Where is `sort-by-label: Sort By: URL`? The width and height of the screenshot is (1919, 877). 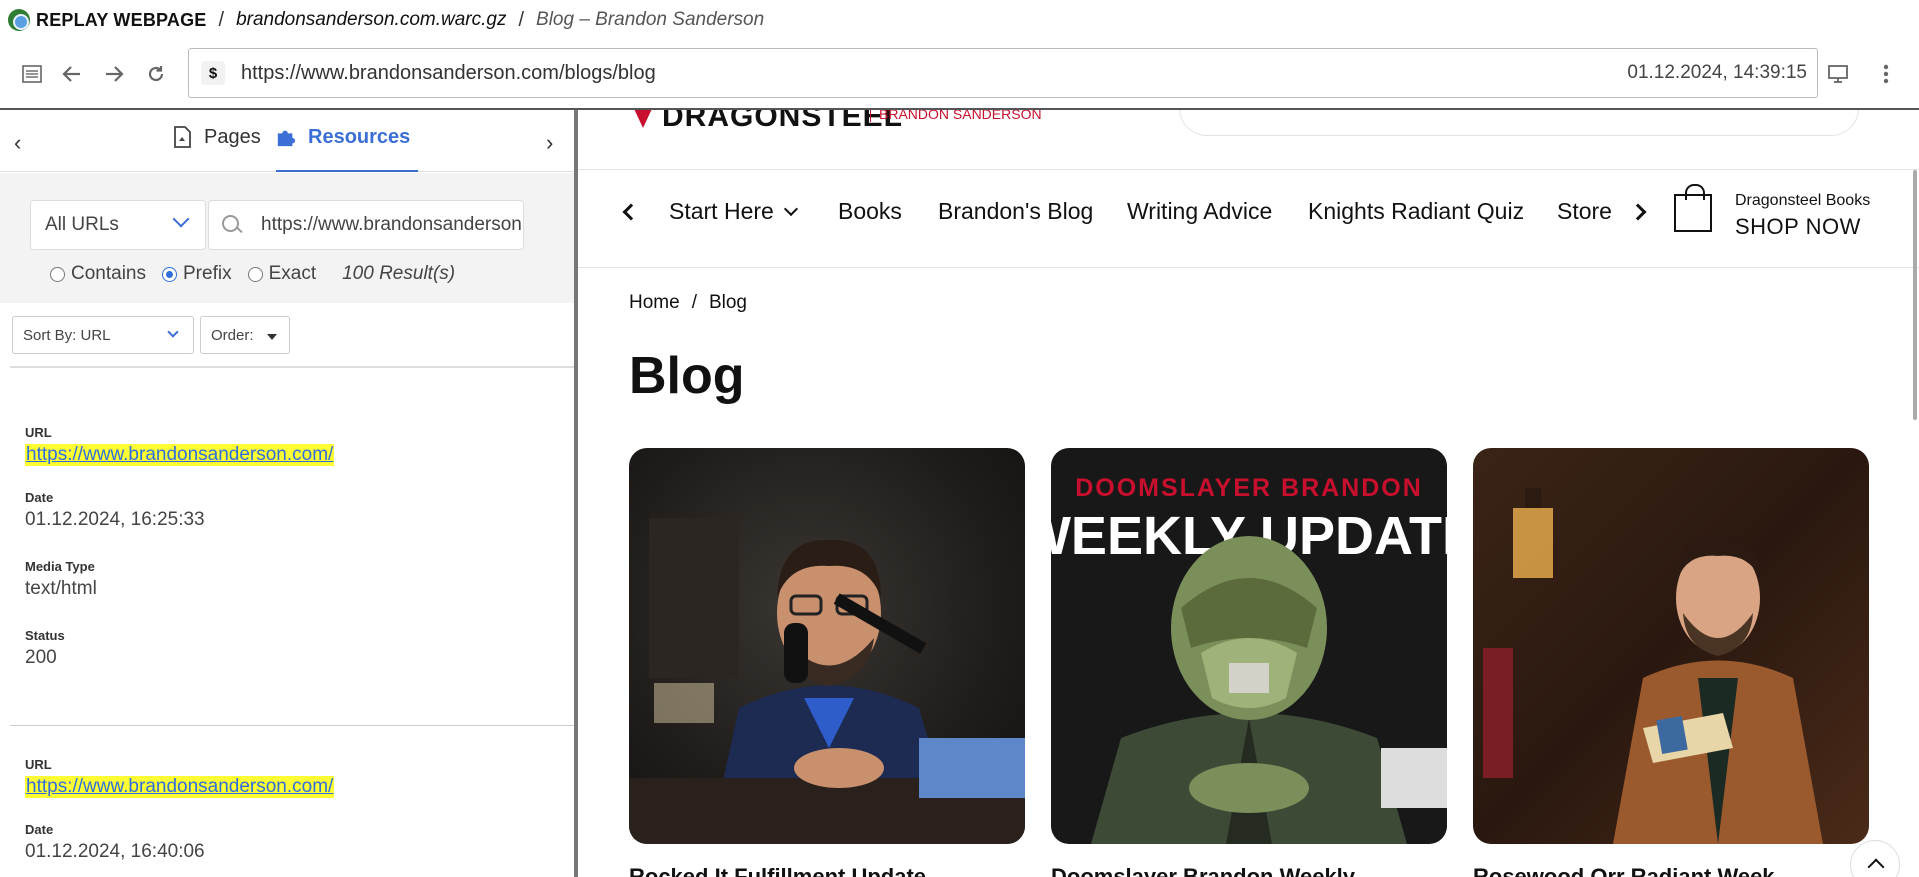
sort-by-label: Sort By: URL is located at coordinates (67, 335).